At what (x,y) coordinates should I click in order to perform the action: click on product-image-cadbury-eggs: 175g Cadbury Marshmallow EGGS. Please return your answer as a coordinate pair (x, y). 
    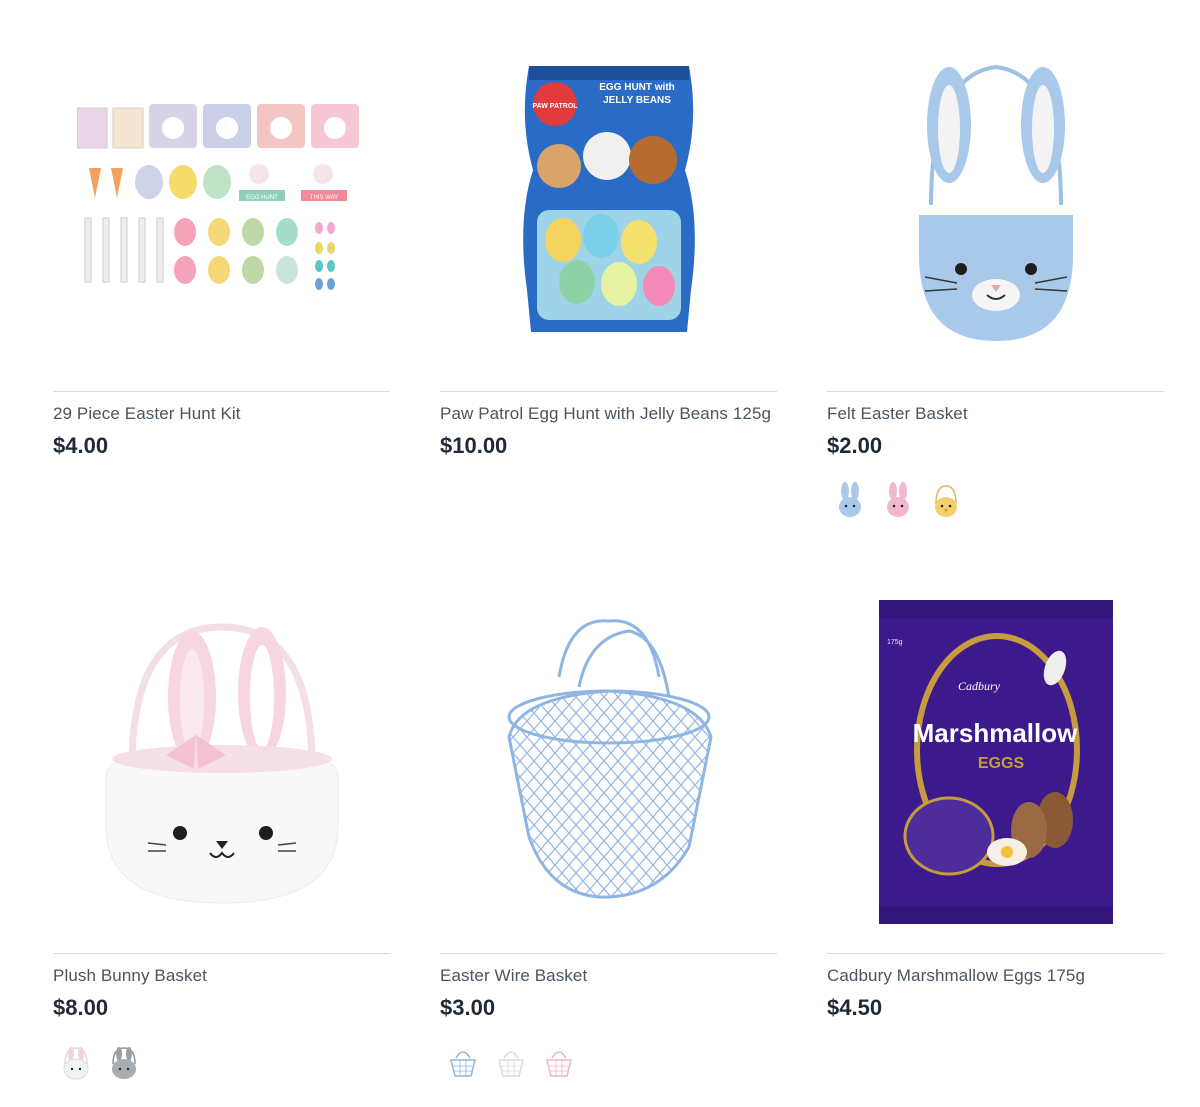
    Looking at the image, I should click on (995, 758).